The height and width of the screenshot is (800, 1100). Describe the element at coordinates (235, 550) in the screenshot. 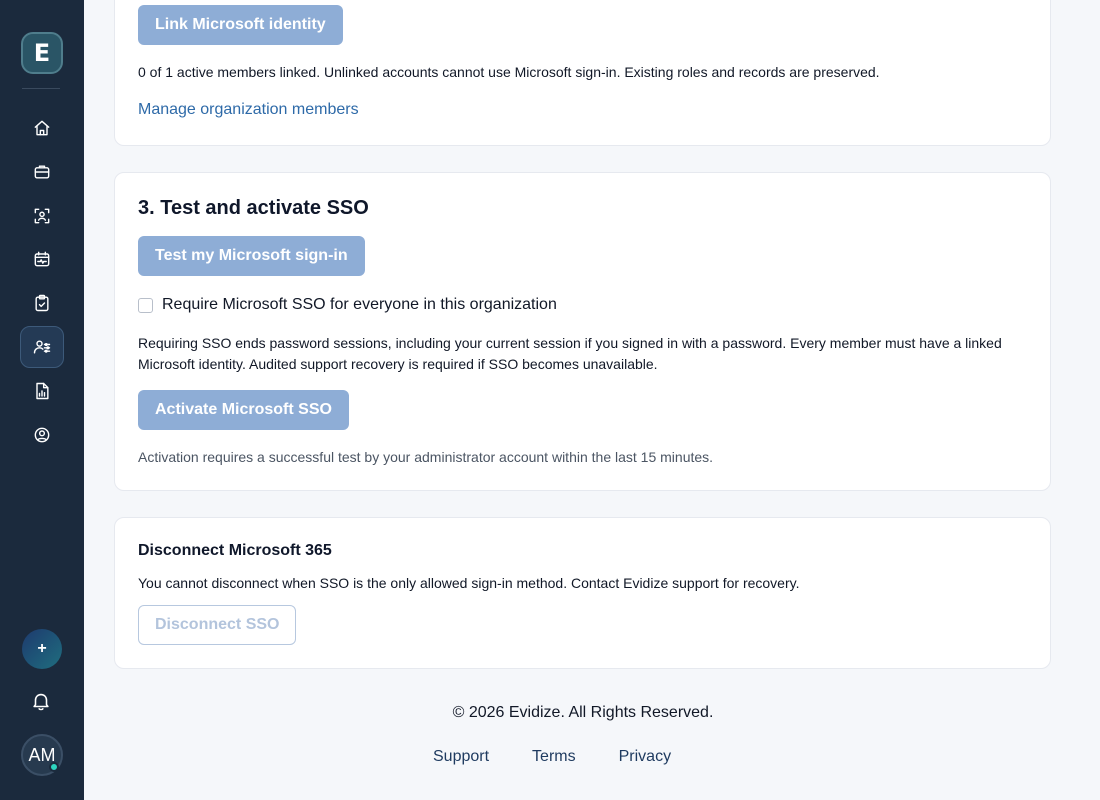

I see `disconnect-title: Disconnect Microsoft 365` at that location.